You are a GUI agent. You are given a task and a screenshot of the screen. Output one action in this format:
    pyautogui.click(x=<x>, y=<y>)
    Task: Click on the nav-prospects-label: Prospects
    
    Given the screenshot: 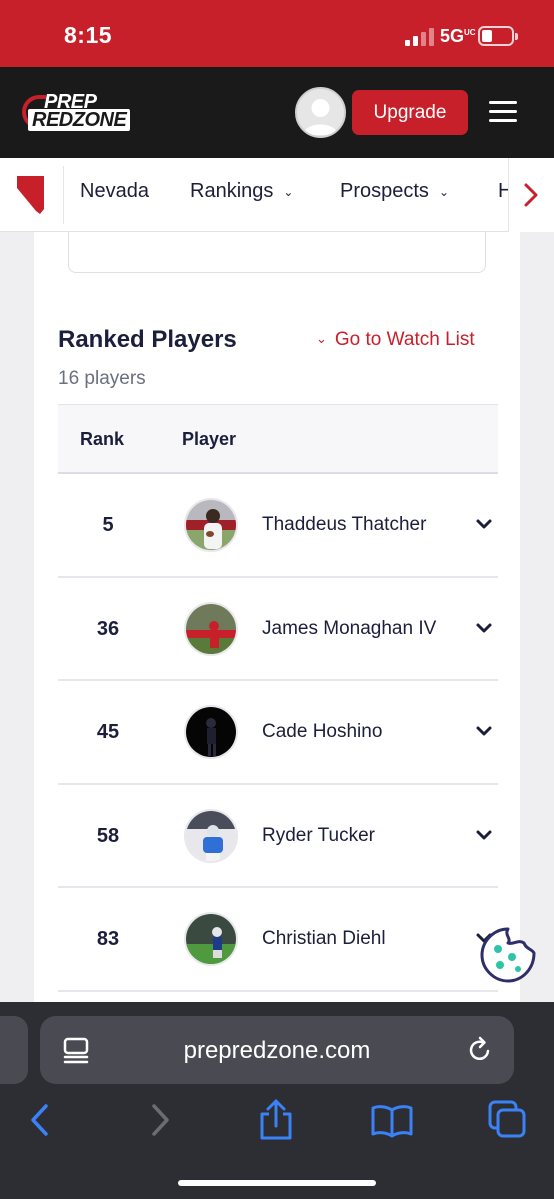 What is the action you would take?
    pyautogui.click(x=384, y=191)
    